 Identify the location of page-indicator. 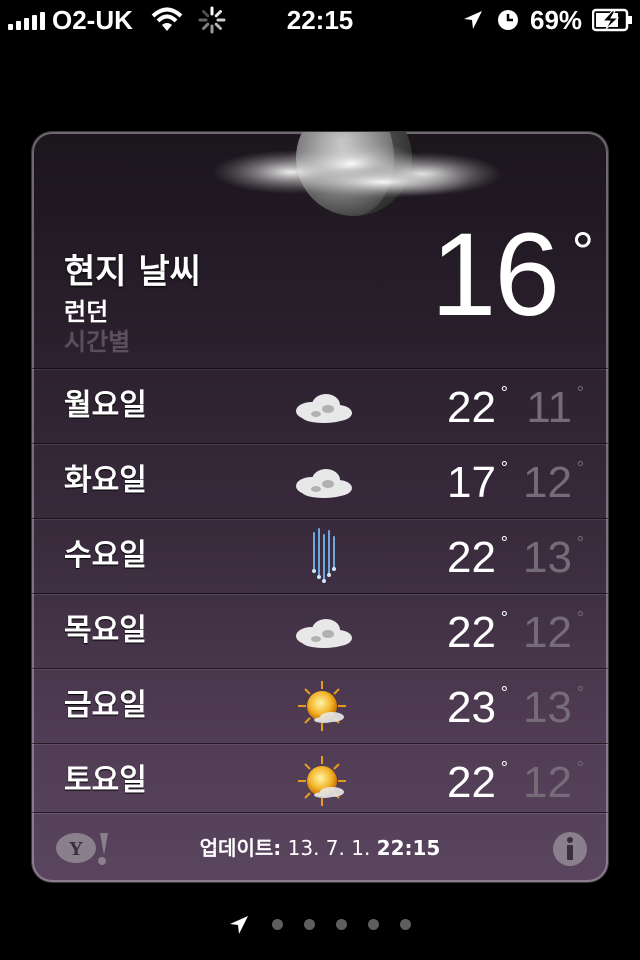
(320, 925).